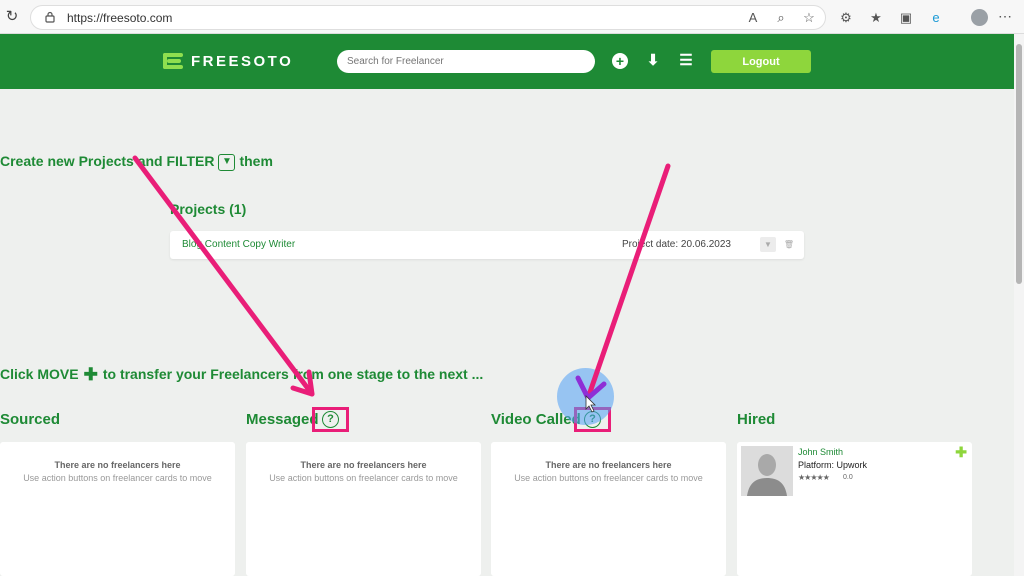 Image resolution: width=1024 pixels, height=576 pixels. I want to click on stage-title-messaged: Messaged, so click(282, 419).